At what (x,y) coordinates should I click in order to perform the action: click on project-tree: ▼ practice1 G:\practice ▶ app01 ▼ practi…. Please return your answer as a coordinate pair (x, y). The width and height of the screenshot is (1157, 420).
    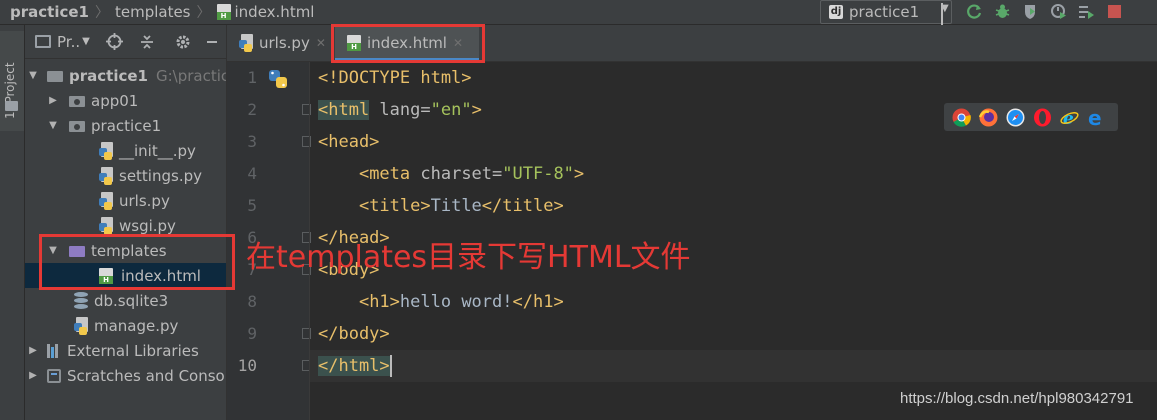
    Looking at the image, I should click on (125, 225).